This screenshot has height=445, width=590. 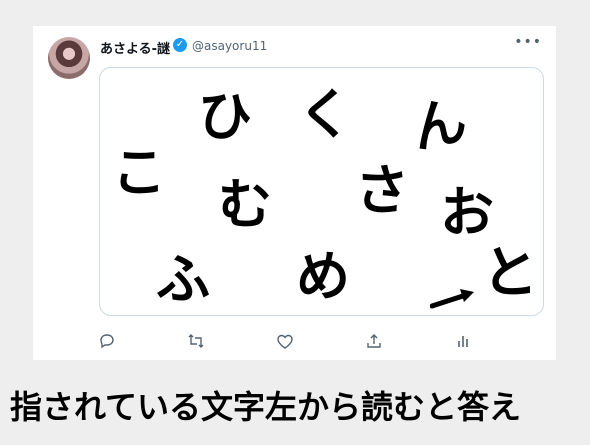 What do you see at coordinates (229, 46) in the screenshot?
I see `handle: @asayoru11` at bounding box center [229, 46].